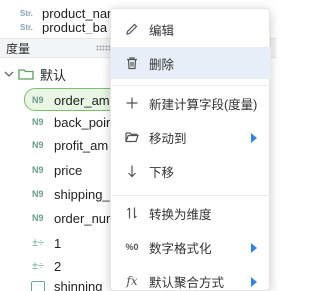 The height and width of the screenshot is (291, 320). What do you see at coordinates (58, 266) in the screenshot?
I see `field-name: 2` at bounding box center [58, 266].